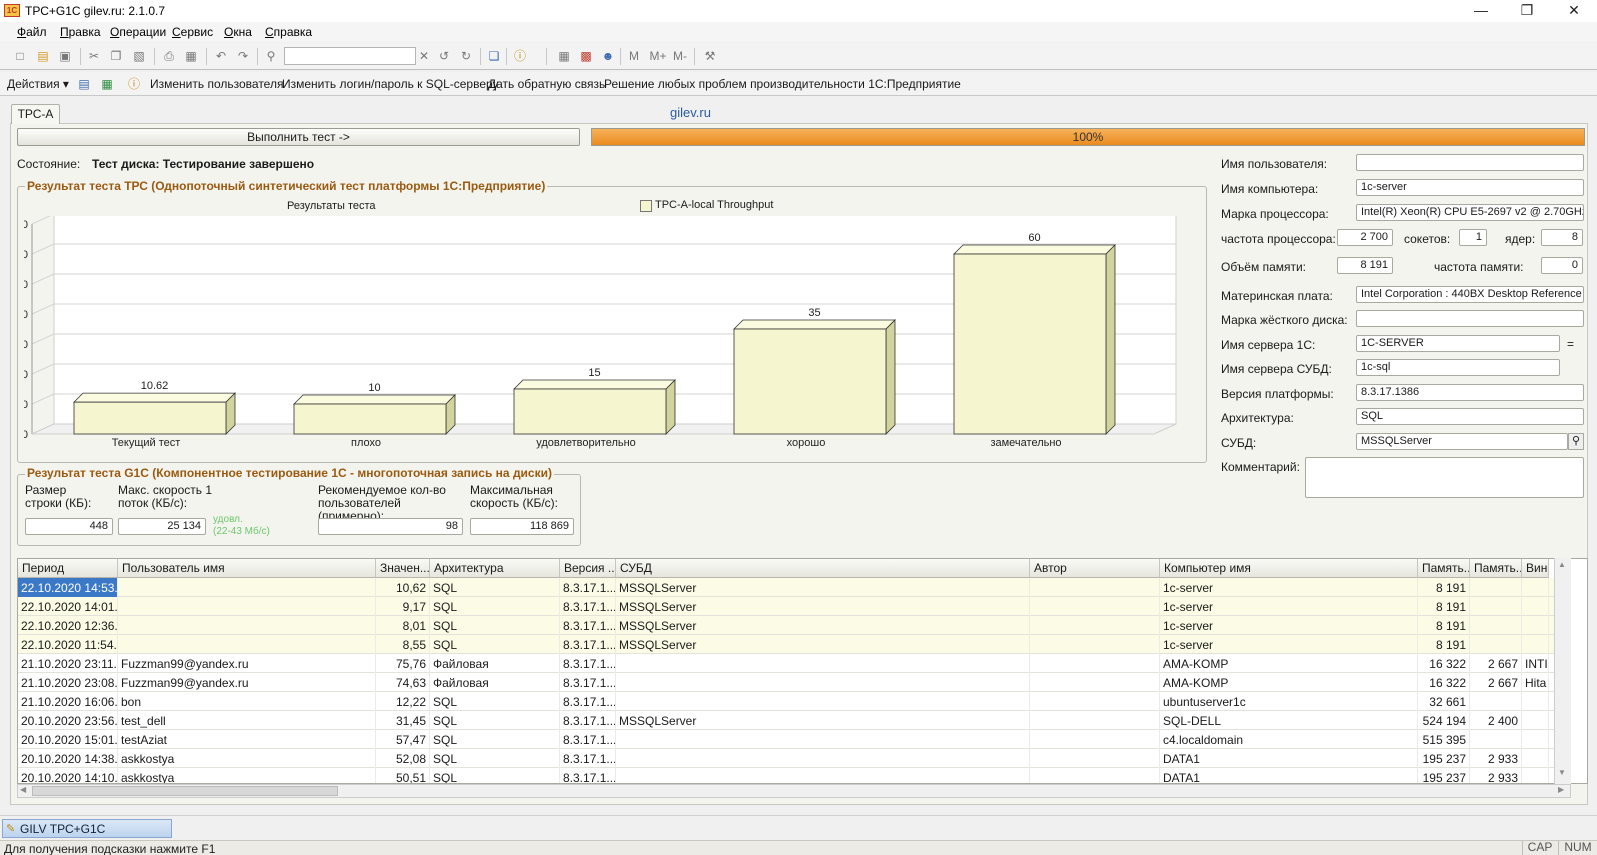  What do you see at coordinates (520, 56) in the screenshot?
I see `info-icon: ⓘ` at bounding box center [520, 56].